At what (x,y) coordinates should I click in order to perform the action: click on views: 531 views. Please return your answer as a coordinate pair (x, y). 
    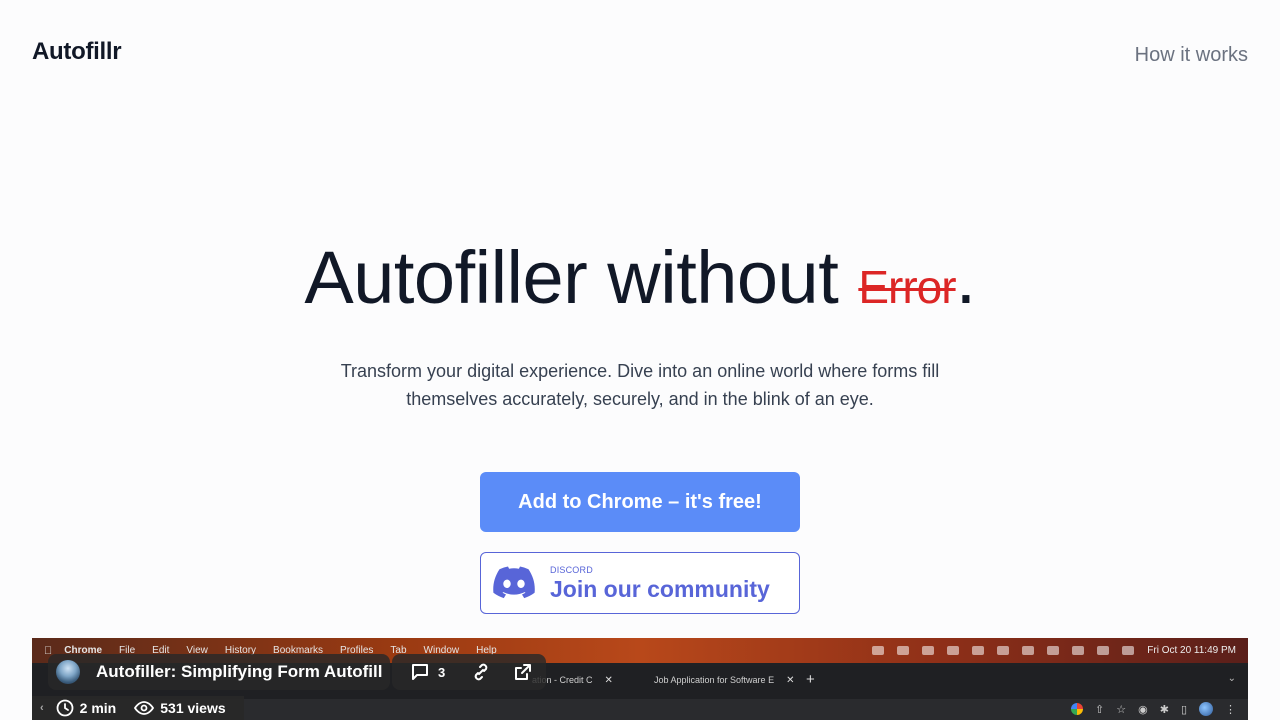
    Looking at the image, I should click on (180, 708).